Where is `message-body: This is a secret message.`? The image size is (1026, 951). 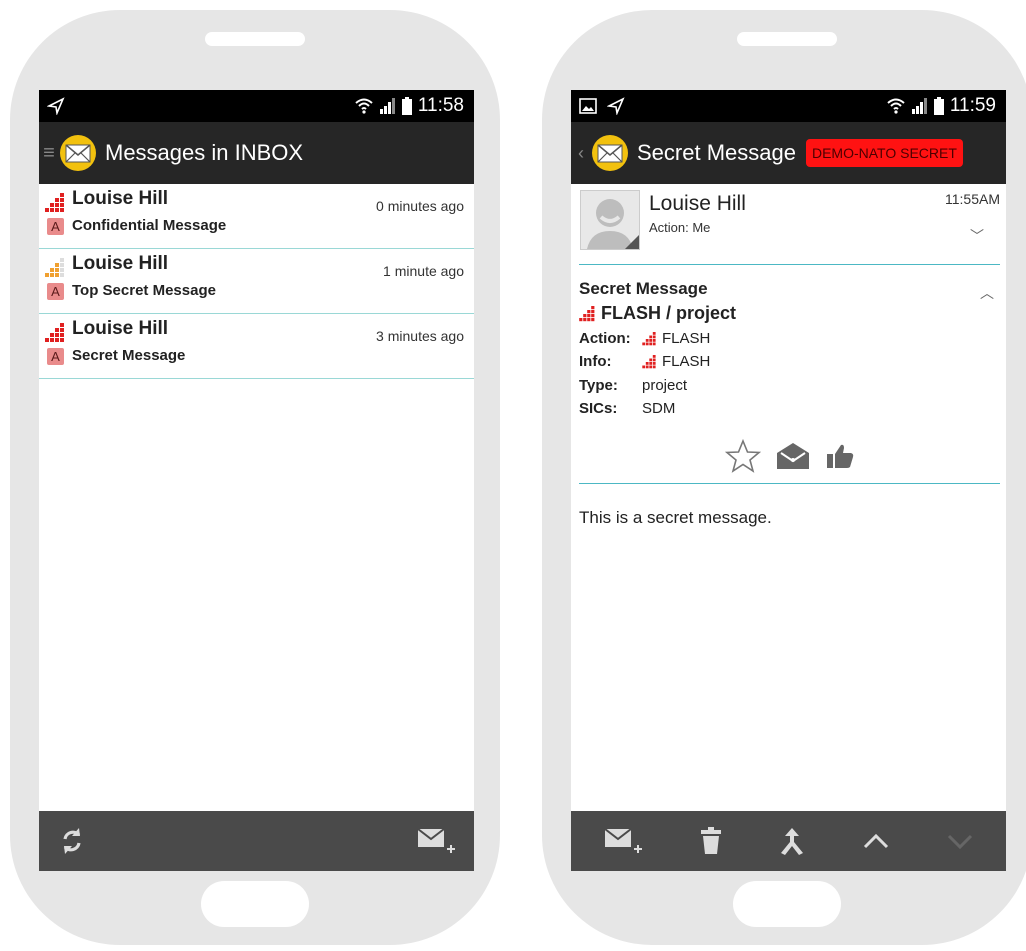 message-body: This is a secret message. is located at coordinates (675, 517).